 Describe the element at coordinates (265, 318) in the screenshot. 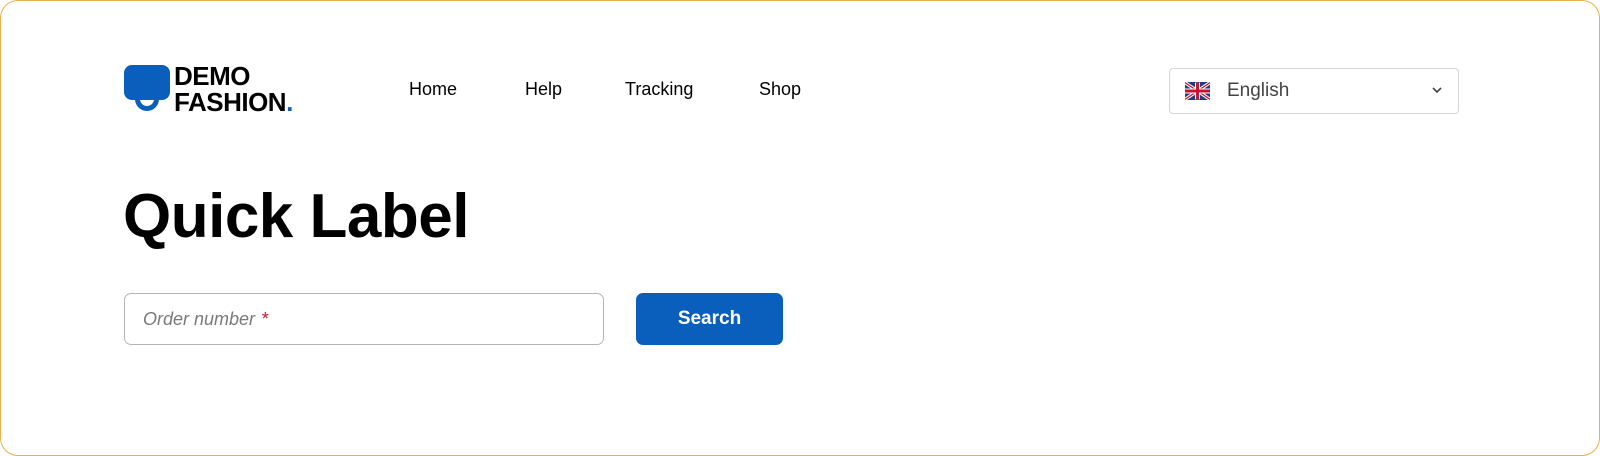

I see `required-marker: *` at that location.